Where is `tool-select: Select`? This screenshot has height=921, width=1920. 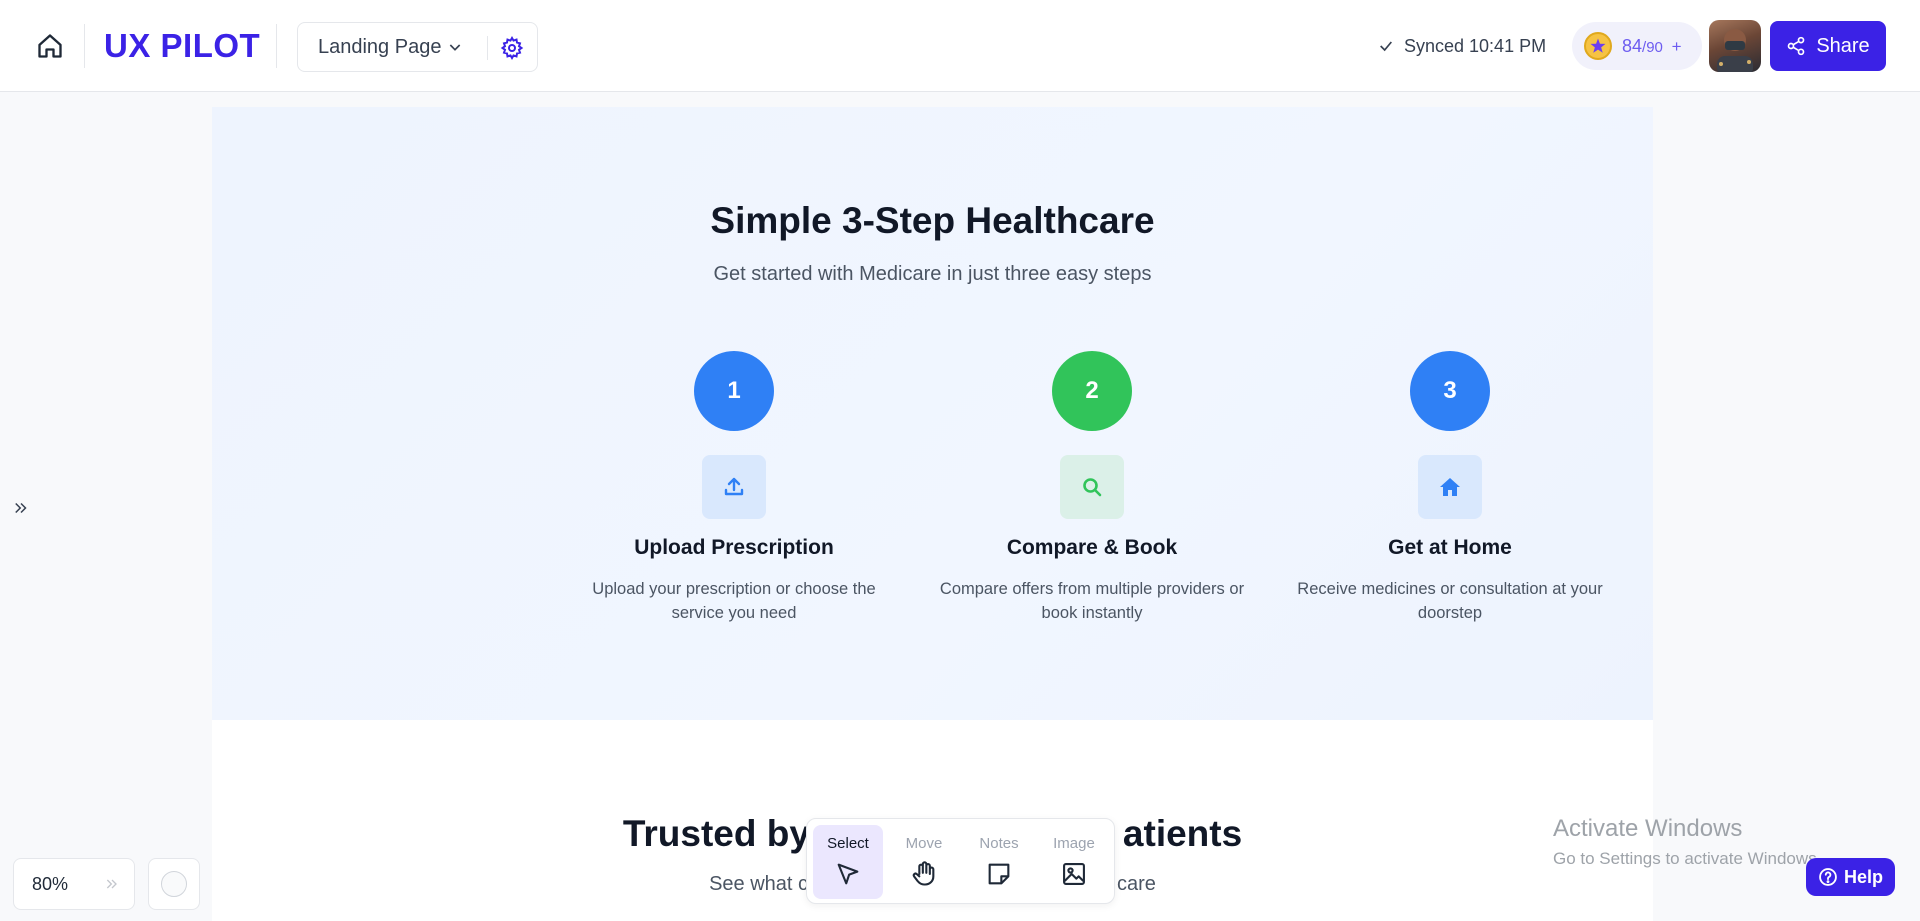
tool-select: Select is located at coordinates (848, 862).